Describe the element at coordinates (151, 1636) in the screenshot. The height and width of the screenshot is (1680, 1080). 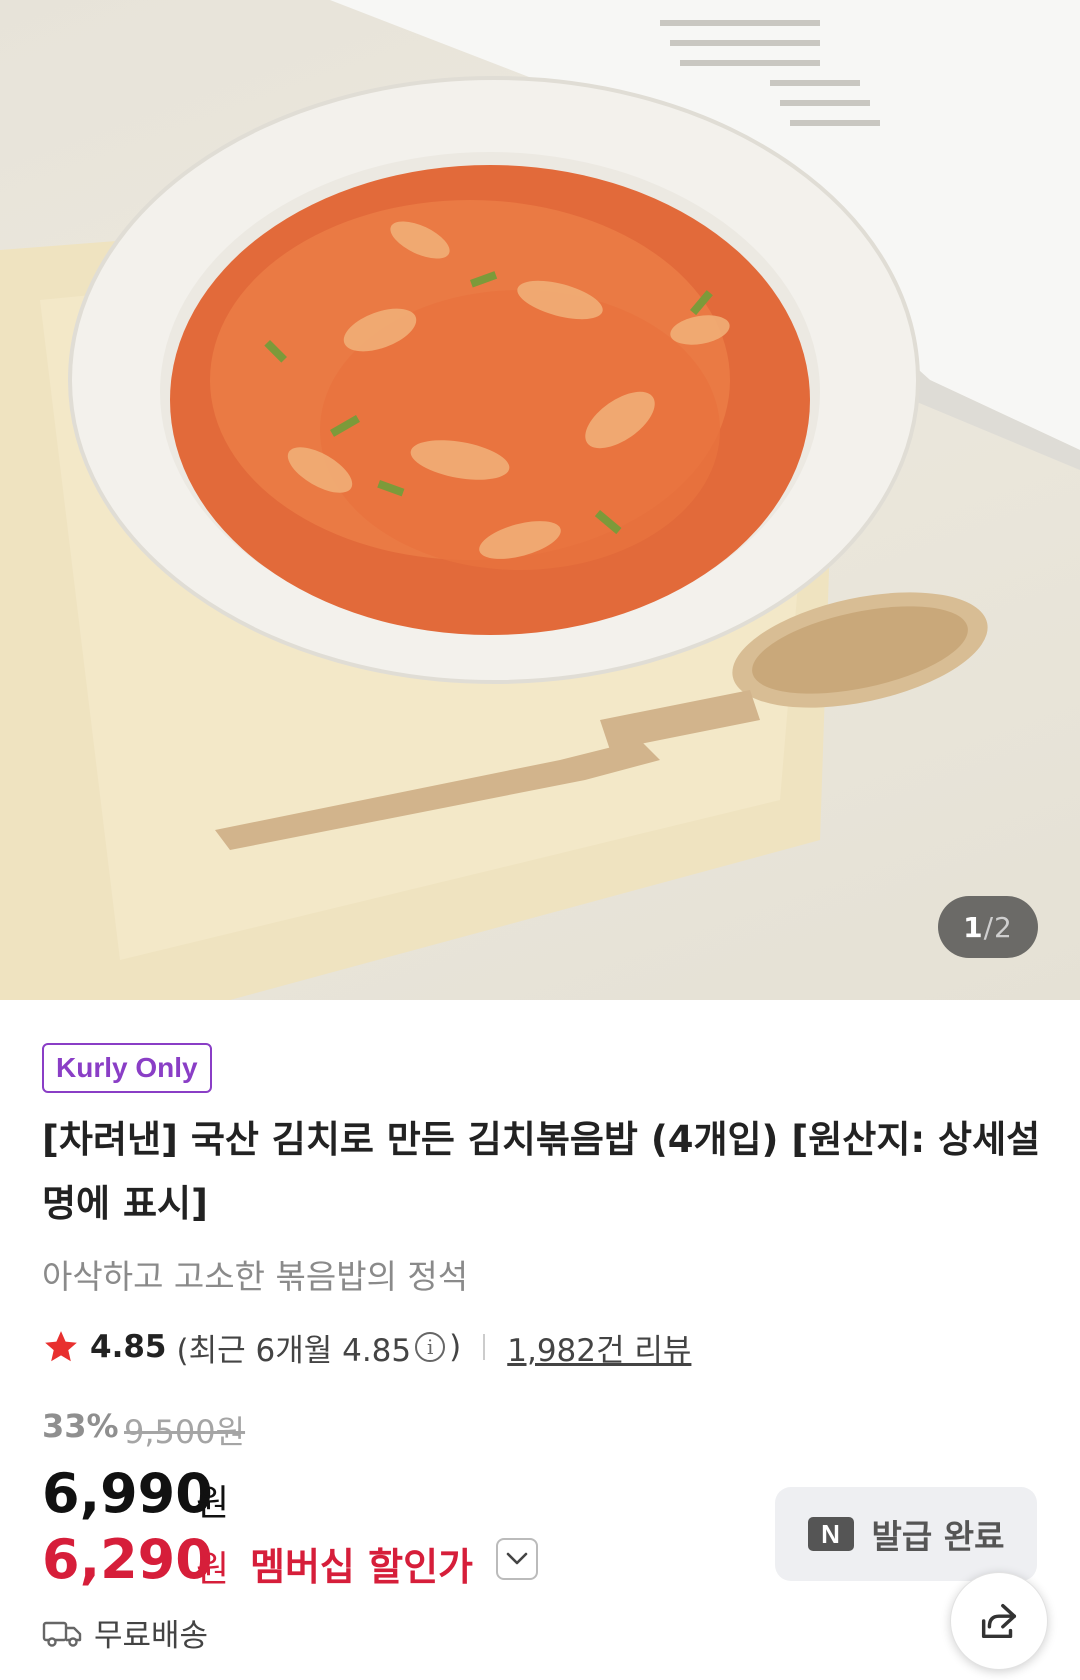
I see `shipping-label: 무료배송` at that location.